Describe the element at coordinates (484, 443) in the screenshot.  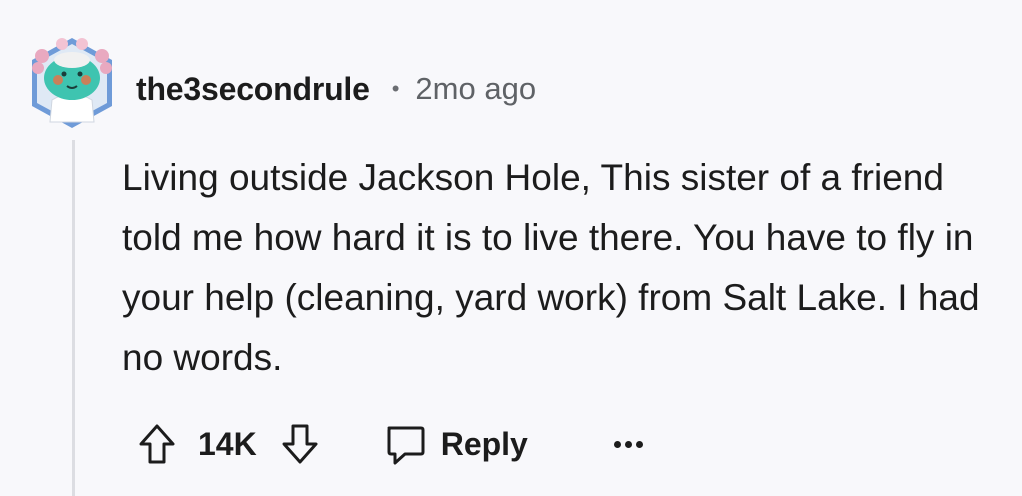
I see `reply-label: Reply` at that location.